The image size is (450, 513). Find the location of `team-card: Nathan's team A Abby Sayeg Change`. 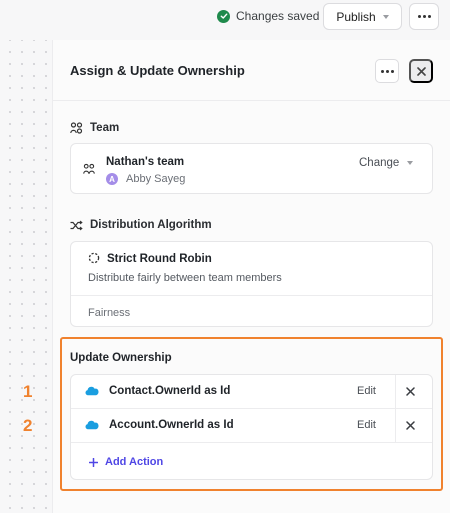

team-card: Nathan's team A Abby Sayeg Change is located at coordinates (251, 168).